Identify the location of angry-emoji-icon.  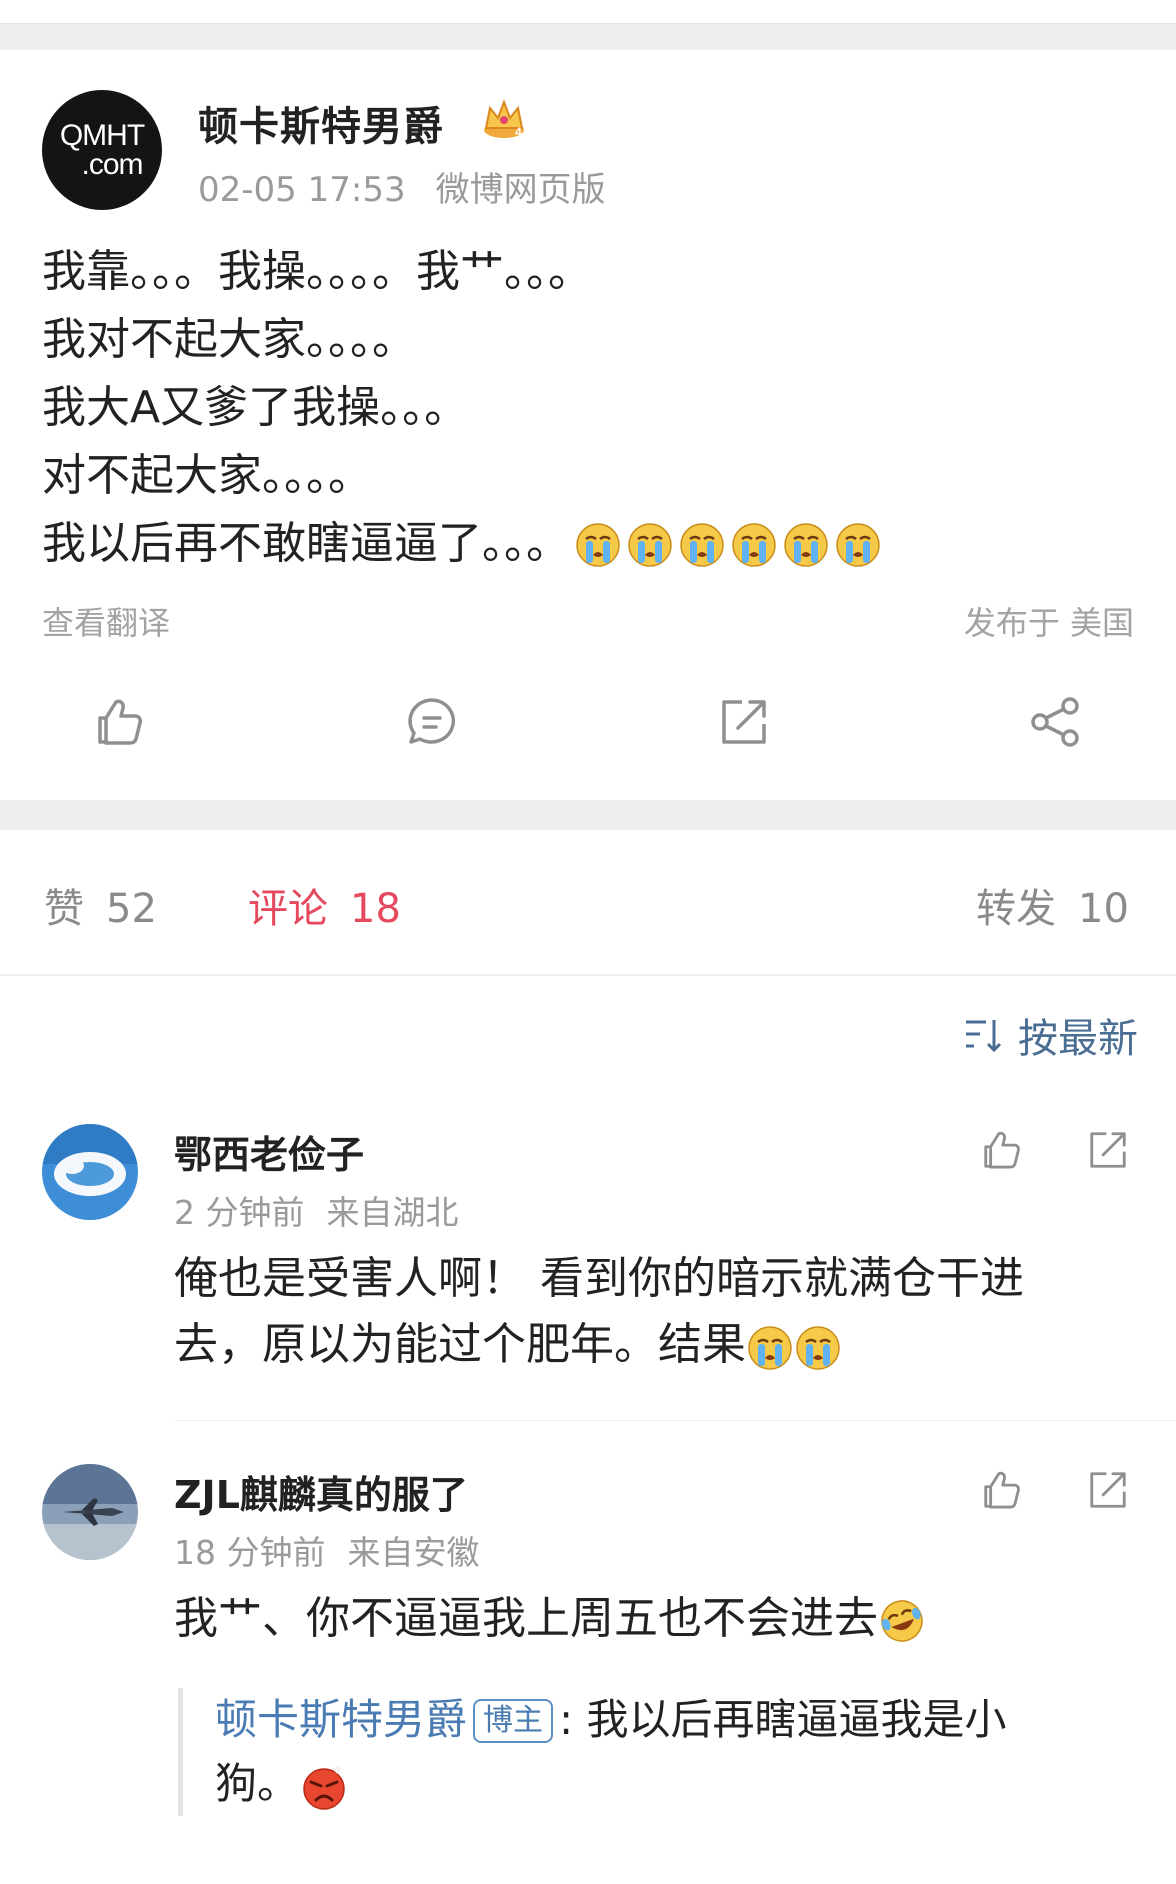
(324, 1787).